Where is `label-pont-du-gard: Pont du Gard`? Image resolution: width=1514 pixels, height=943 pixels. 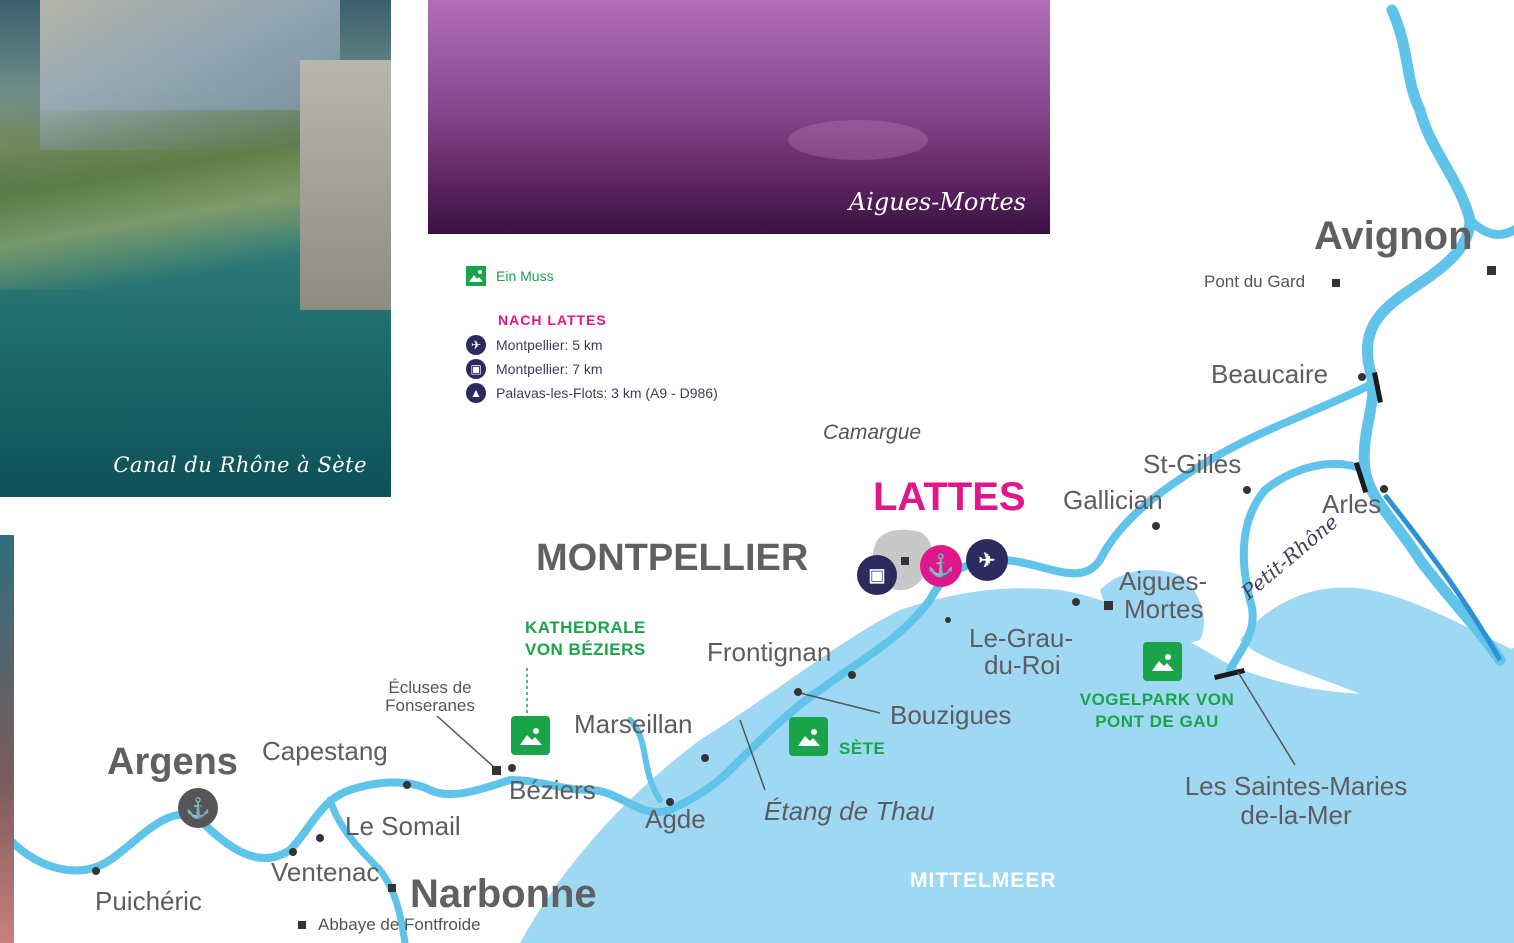 label-pont-du-gard: Pont du Gard is located at coordinates (1255, 281).